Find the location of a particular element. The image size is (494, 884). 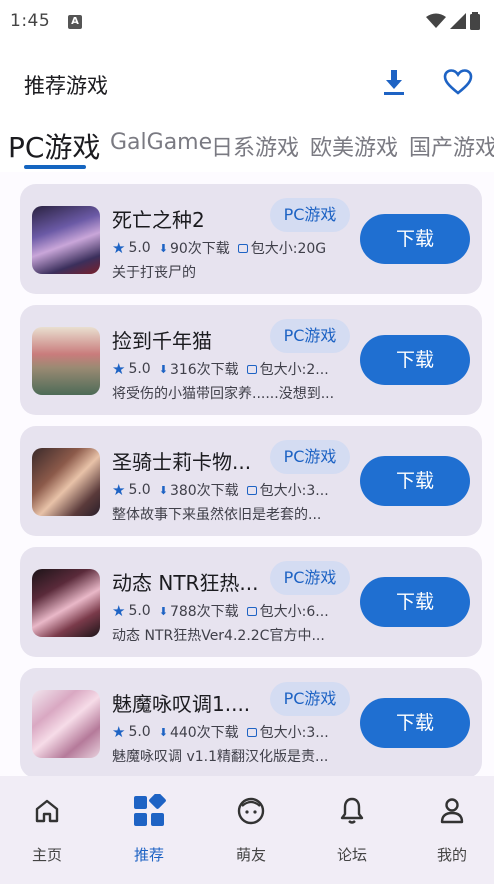

grid-icon is located at coordinates (149, 811).